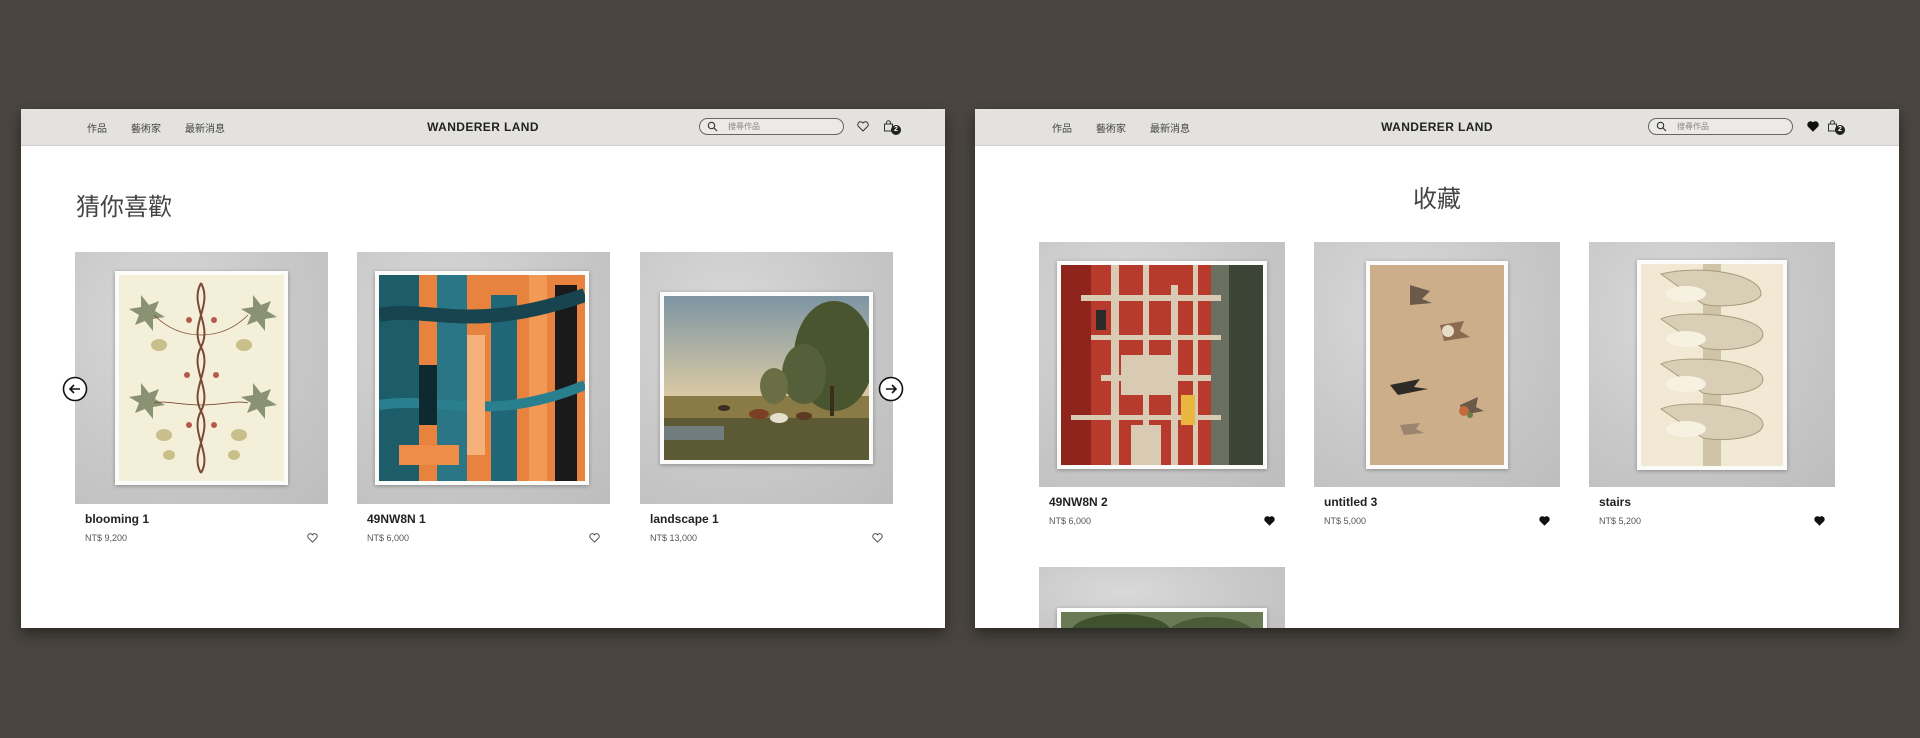  Describe the element at coordinates (106, 538) in the screenshot. I see `product-price: NT$ 9,200` at that location.